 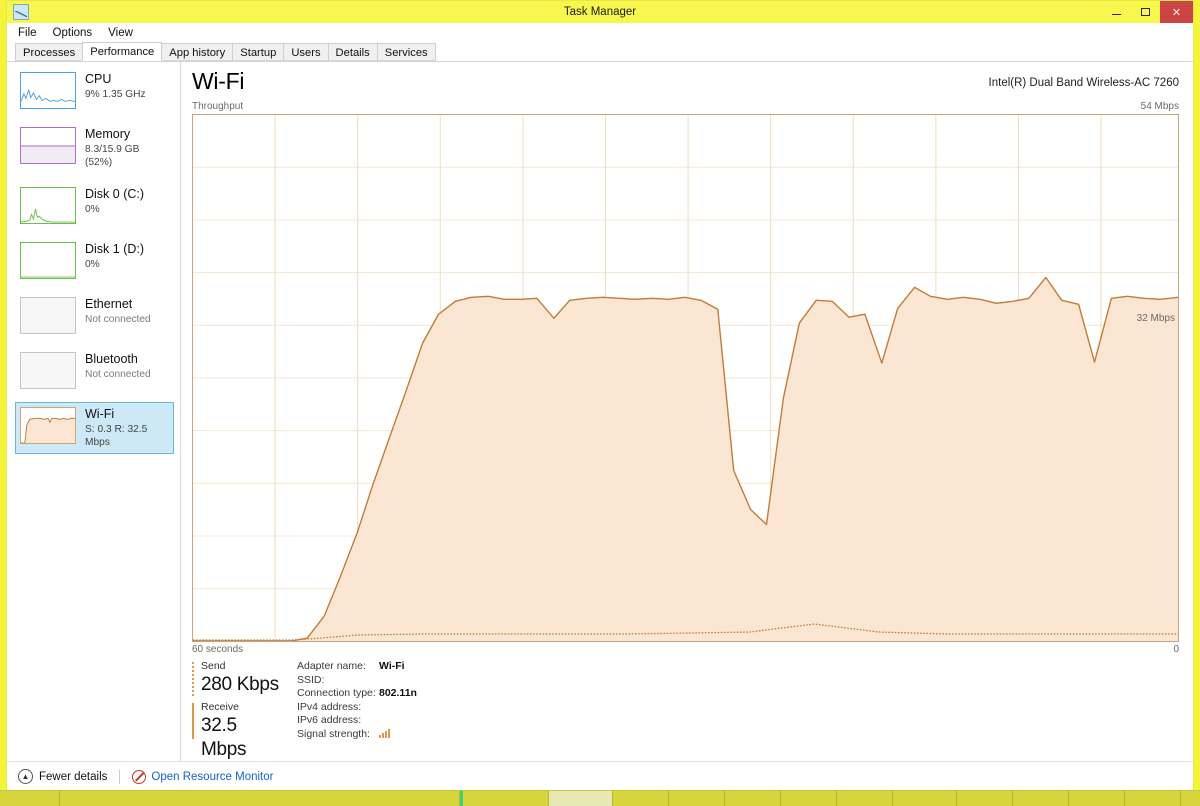 I want to click on inline-32mbps-label: 32 Mbps, so click(x=1155, y=318).